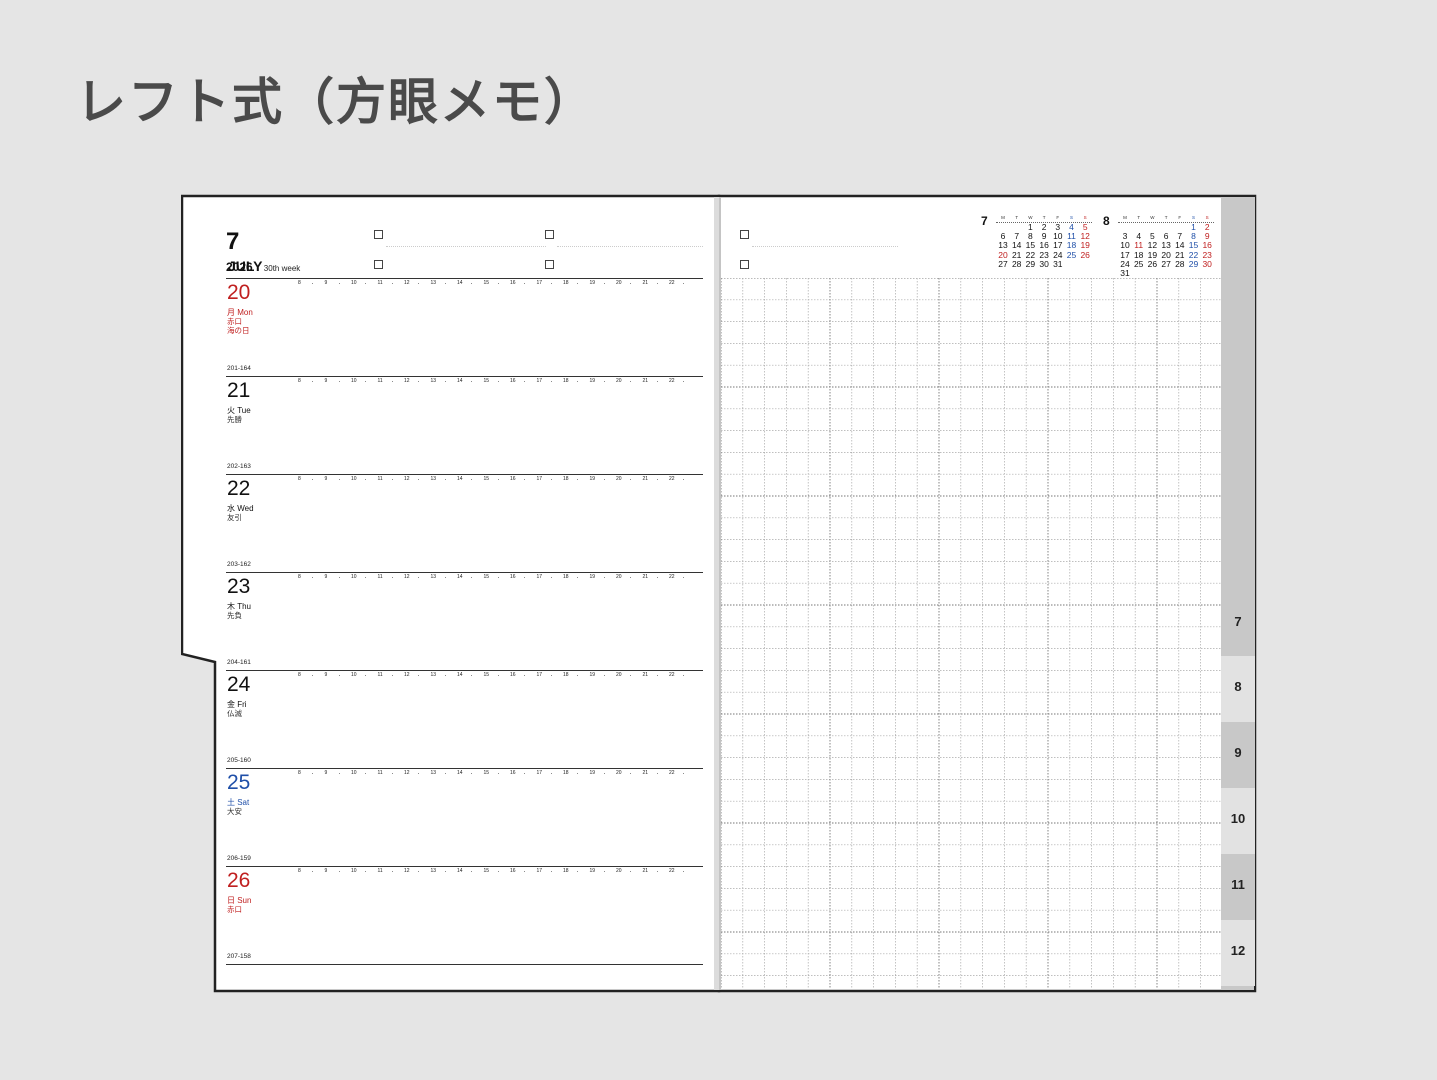 This screenshot has width=1437, height=1080. I want to click on hour-label: 19, so click(592, 577).